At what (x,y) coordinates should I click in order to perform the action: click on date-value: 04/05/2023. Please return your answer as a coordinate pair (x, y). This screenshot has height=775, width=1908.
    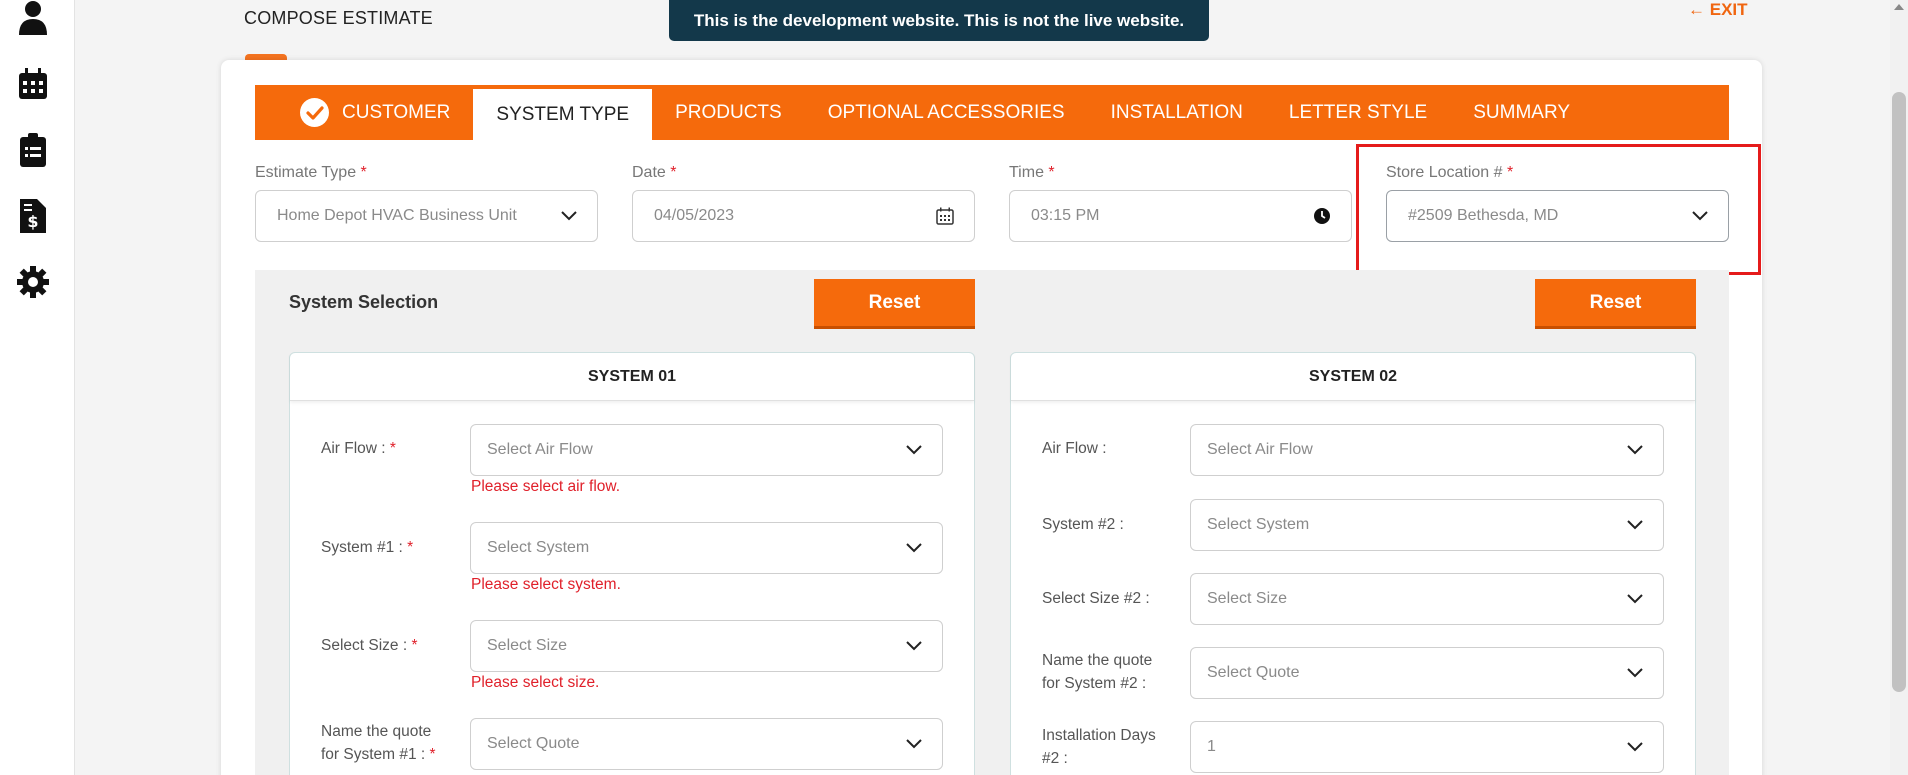
    Looking at the image, I should click on (694, 215).